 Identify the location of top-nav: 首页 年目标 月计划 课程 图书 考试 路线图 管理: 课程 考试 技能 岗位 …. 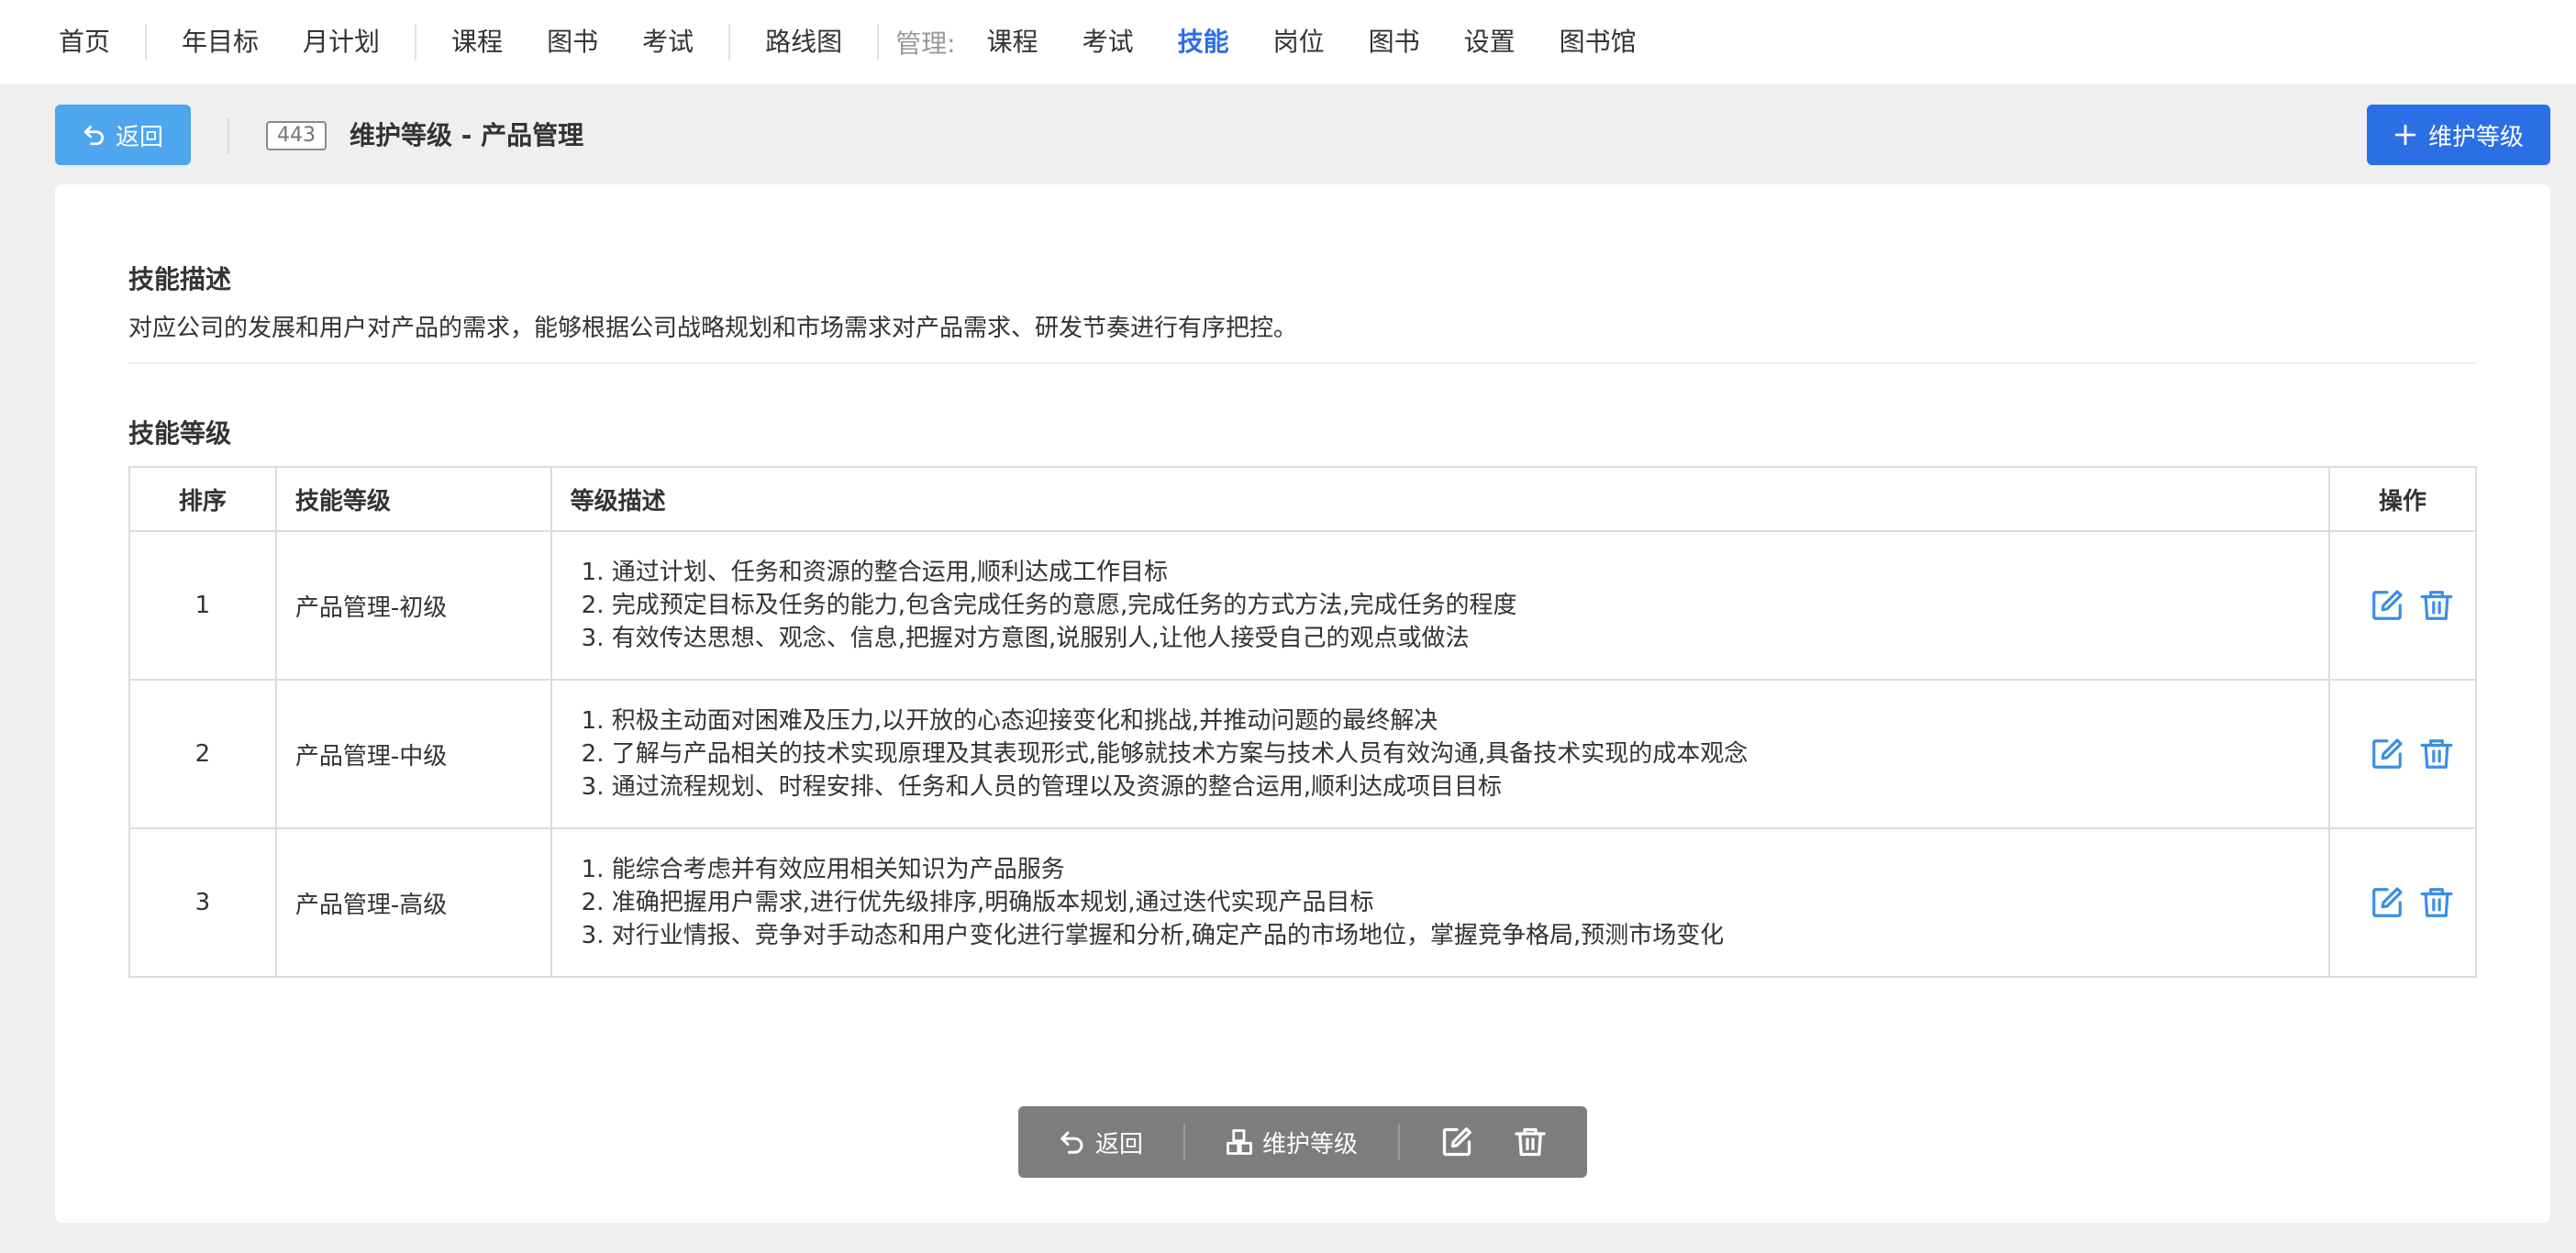
(1288, 42).